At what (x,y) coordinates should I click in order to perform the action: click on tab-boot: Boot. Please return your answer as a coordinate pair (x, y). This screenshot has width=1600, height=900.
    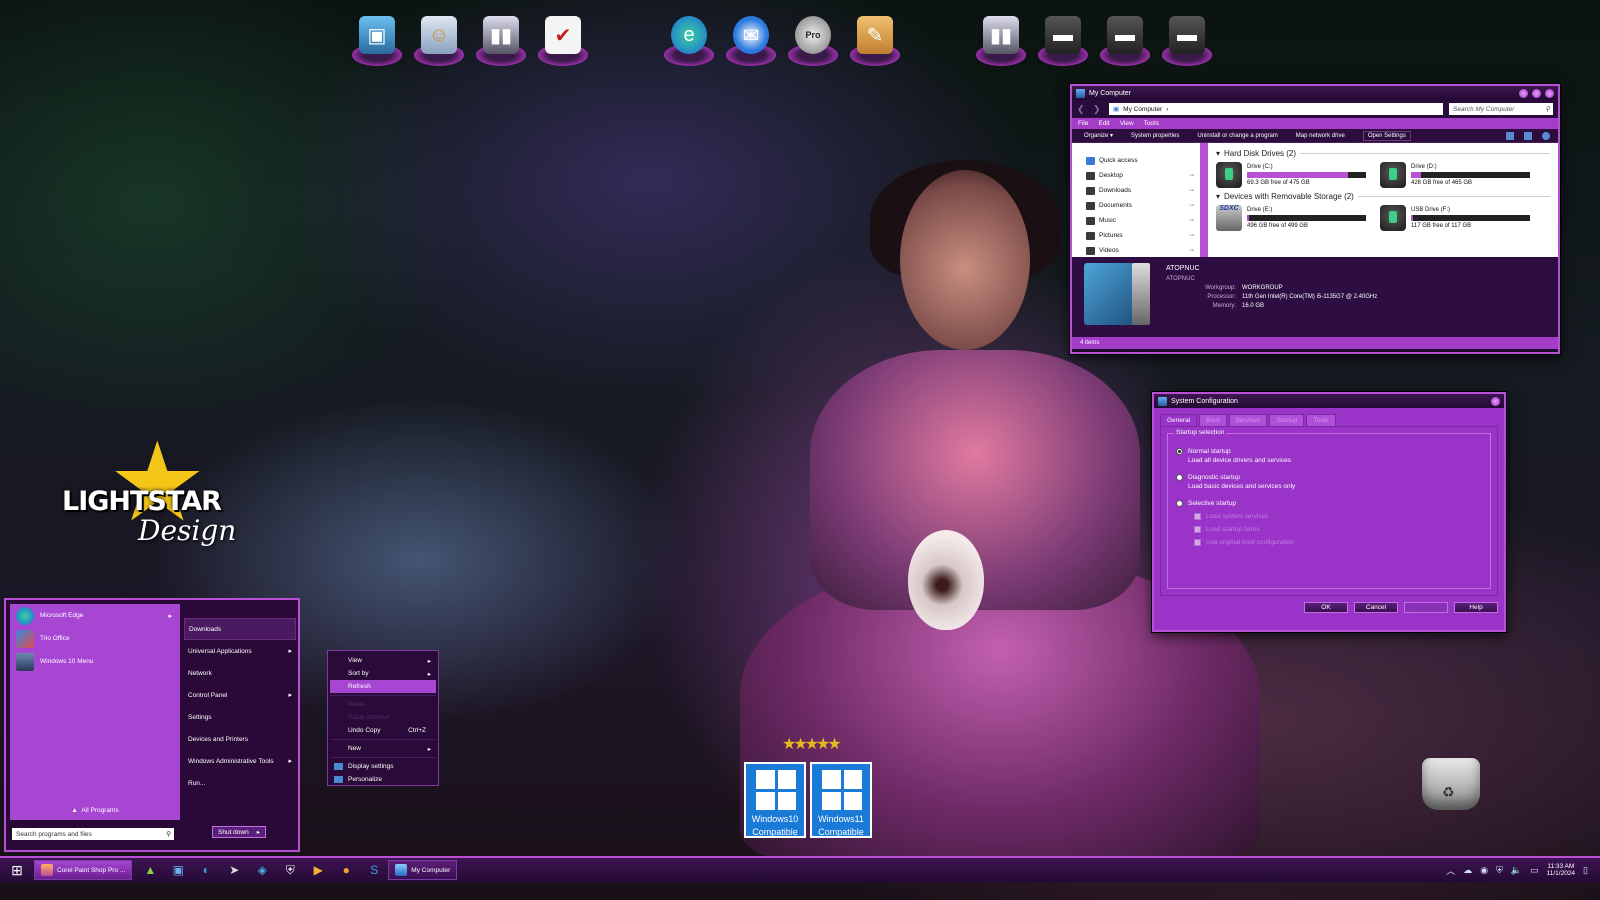
    Looking at the image, I should click on (1213, 420).